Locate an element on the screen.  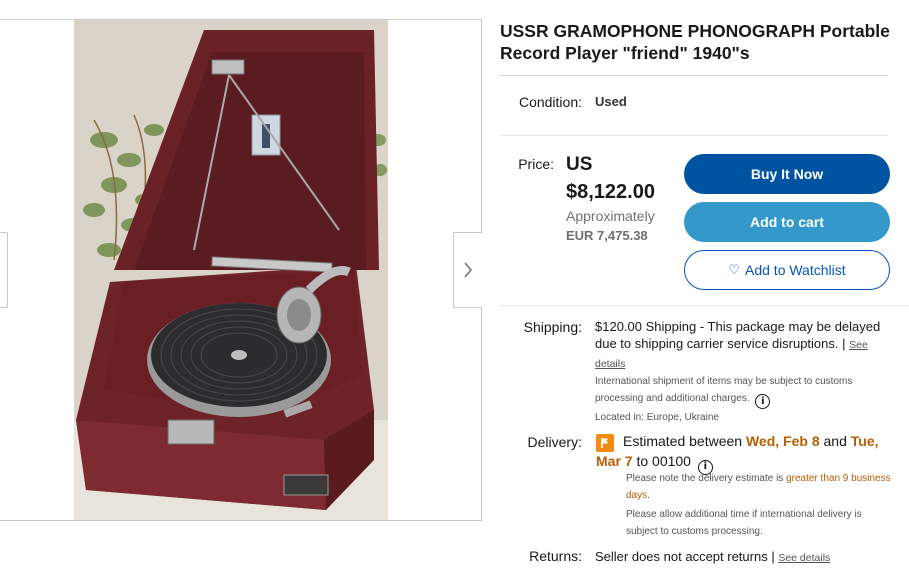
buy-it-now-label: Buy It Now is located at coordinates (787, 174).